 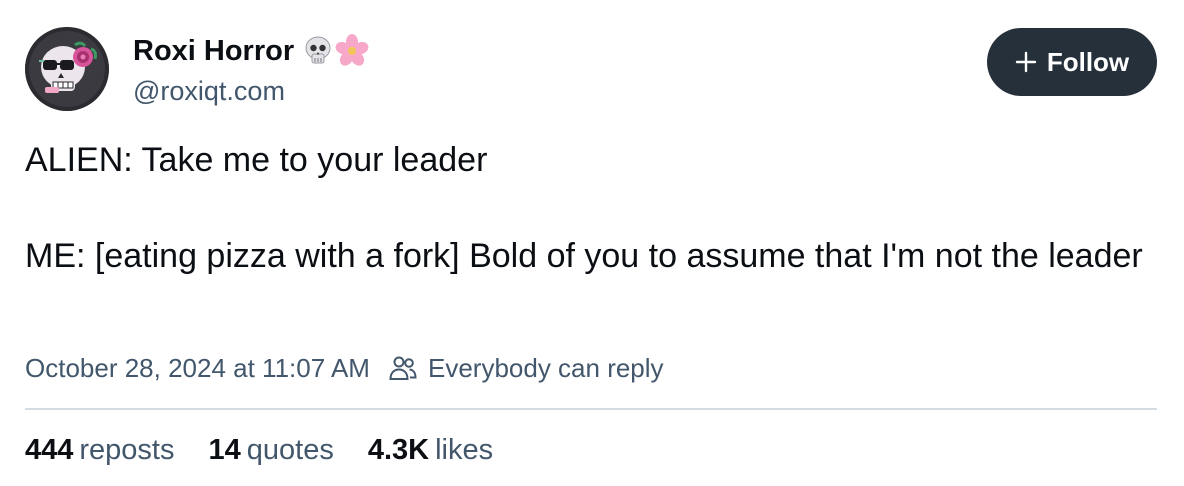 What do you see at coordinates (1026, 62) in the screenshot?
I see `plus-icon` at bounding box center [1026, 62].